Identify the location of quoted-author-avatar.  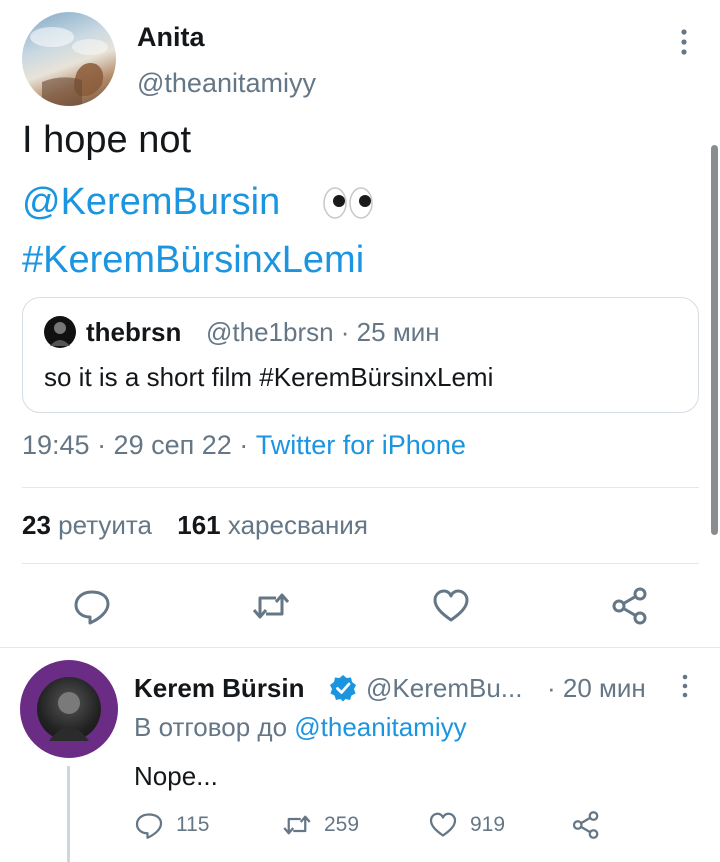
(60, 332).